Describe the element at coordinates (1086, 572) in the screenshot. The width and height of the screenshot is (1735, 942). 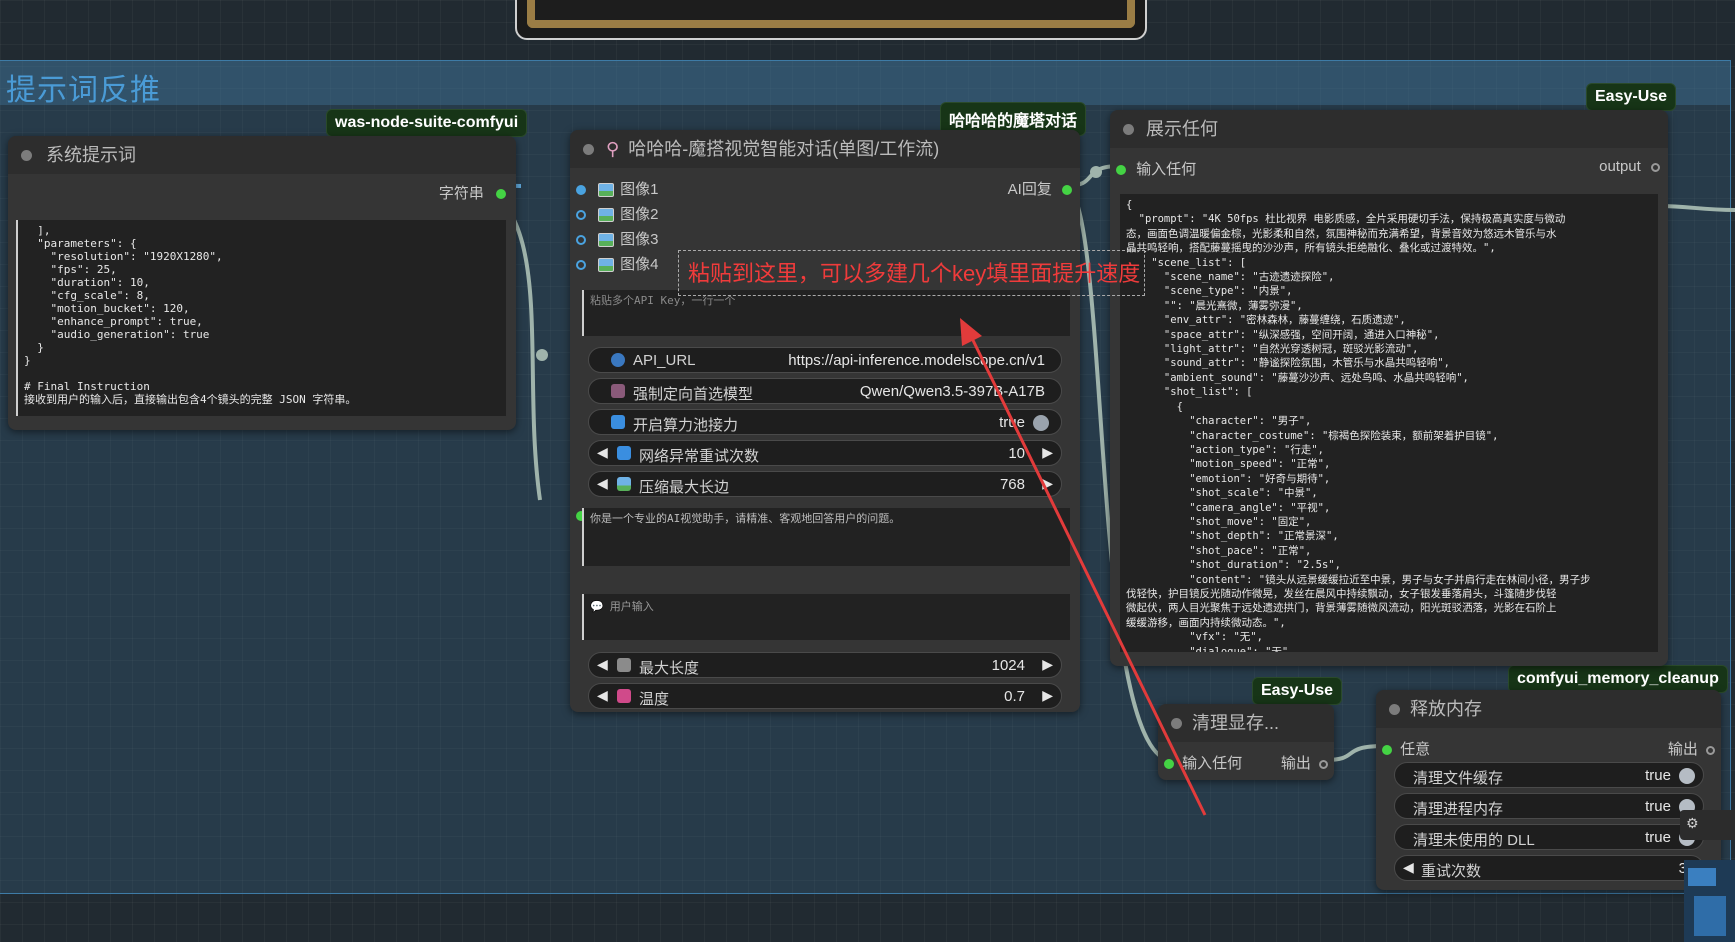
I see `arrow-line` at that location.